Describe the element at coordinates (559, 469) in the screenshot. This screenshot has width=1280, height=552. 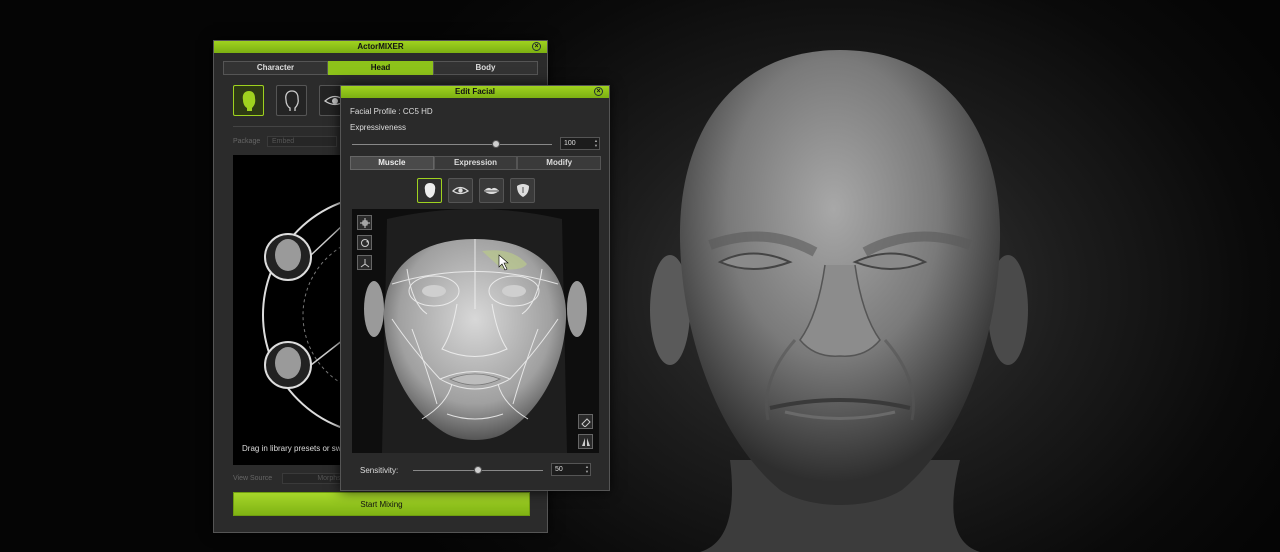
I see `sensitivity-value: 50` at that location.